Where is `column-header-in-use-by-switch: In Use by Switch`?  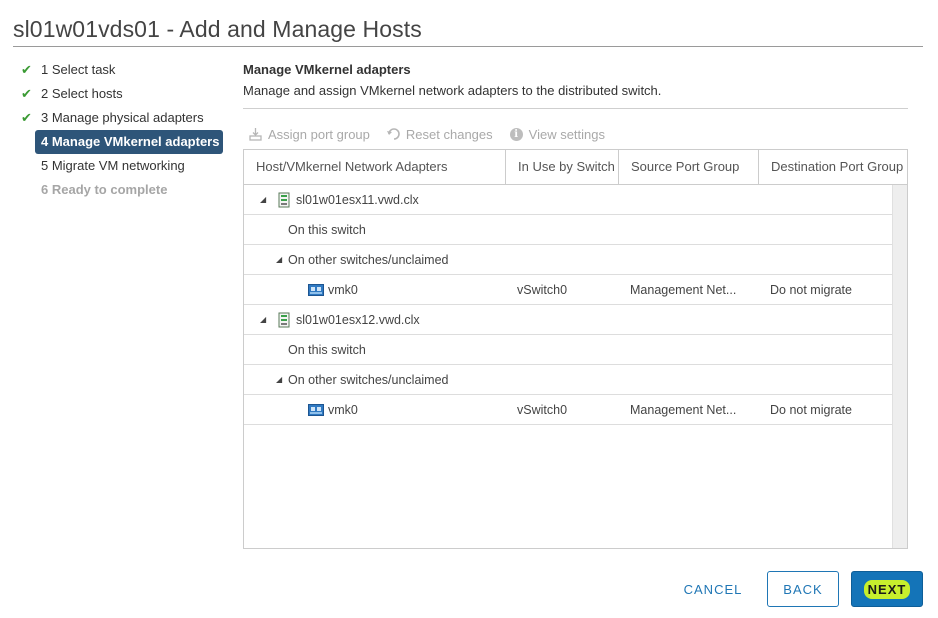
column-header-in-use-by-switch: In Use by Switch is located at coordinates (562, 167).